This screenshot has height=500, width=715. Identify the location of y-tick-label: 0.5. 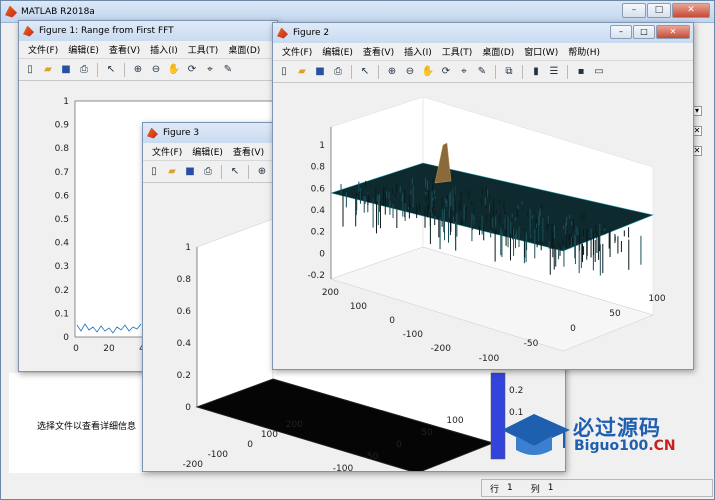
(62, 220).